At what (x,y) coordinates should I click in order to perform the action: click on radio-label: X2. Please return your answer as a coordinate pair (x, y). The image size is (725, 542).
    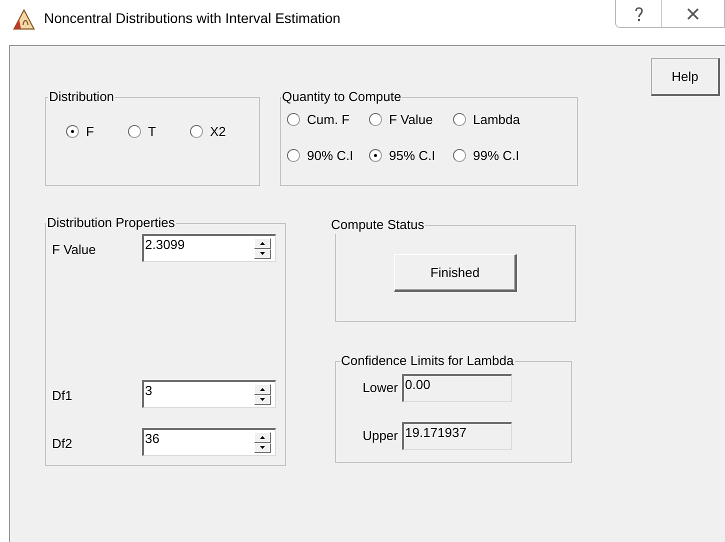
    Looking at the image, I should click on (218, 132).